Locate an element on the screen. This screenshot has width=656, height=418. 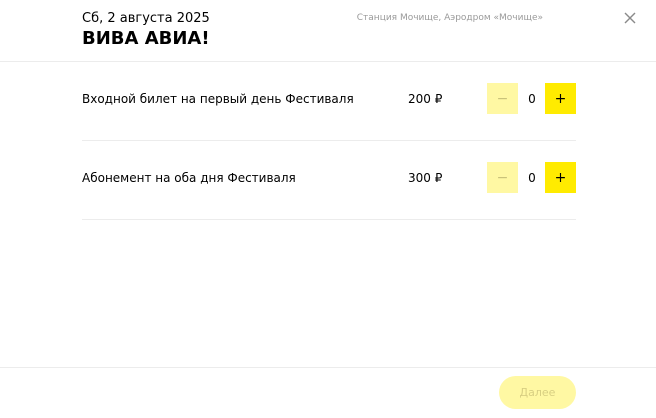
next-button: Далее is located at coordinates (537, 392).